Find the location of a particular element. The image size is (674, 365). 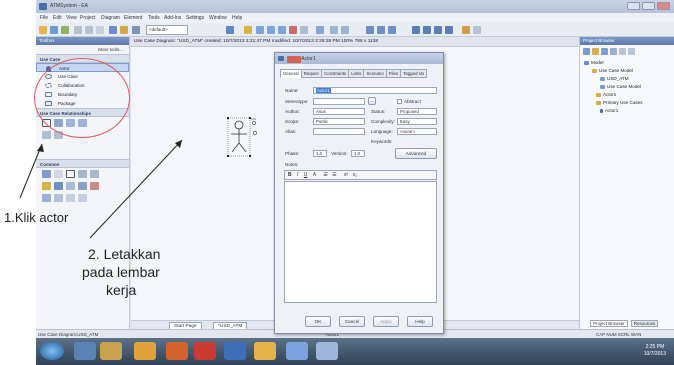

annotation-arrows is located at coordinates (101, 189).